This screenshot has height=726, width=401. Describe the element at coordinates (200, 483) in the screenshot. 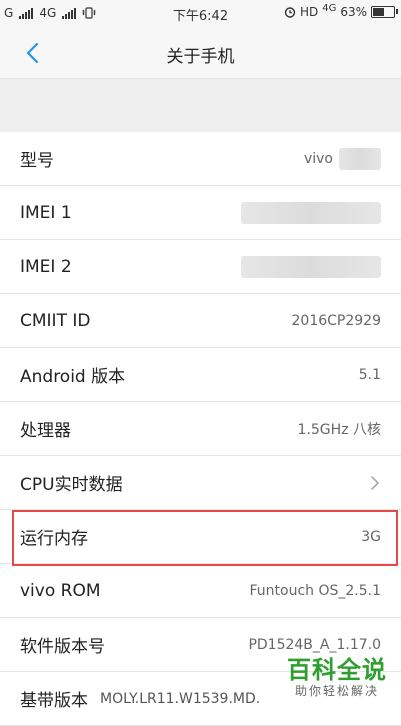

I see `row-cpu-realtime: CPU实时数据` at that location.